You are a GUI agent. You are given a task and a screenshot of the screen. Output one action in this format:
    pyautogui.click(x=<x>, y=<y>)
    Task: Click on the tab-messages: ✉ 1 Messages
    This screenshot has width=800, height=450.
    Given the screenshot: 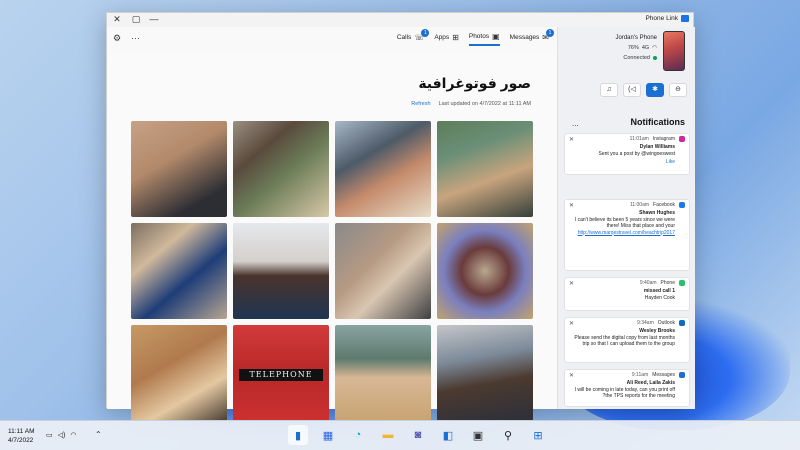 What is the action you would take?
    pyautogui.click(x=531, y=37)
    